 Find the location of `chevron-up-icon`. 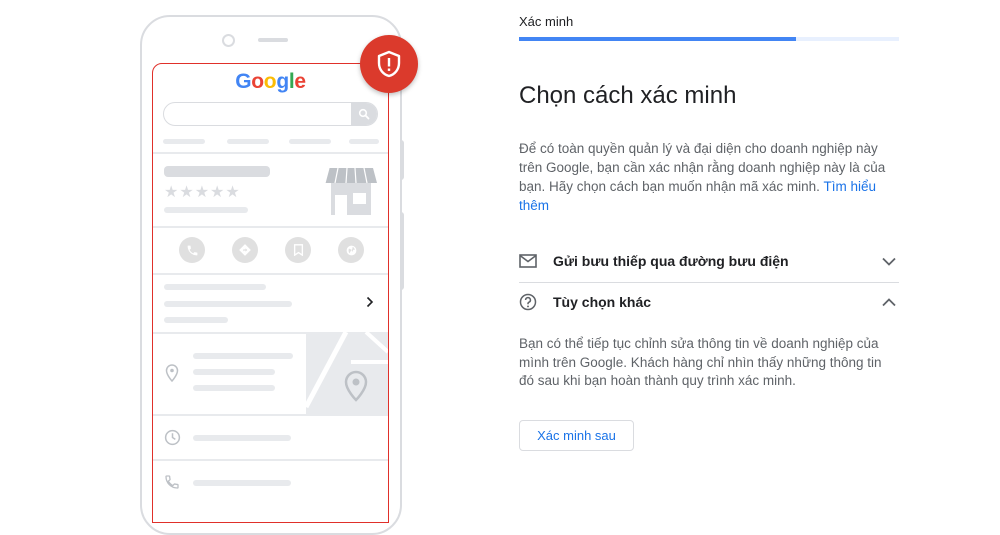

chevron-up-icon is located at coordinates (889, 302).